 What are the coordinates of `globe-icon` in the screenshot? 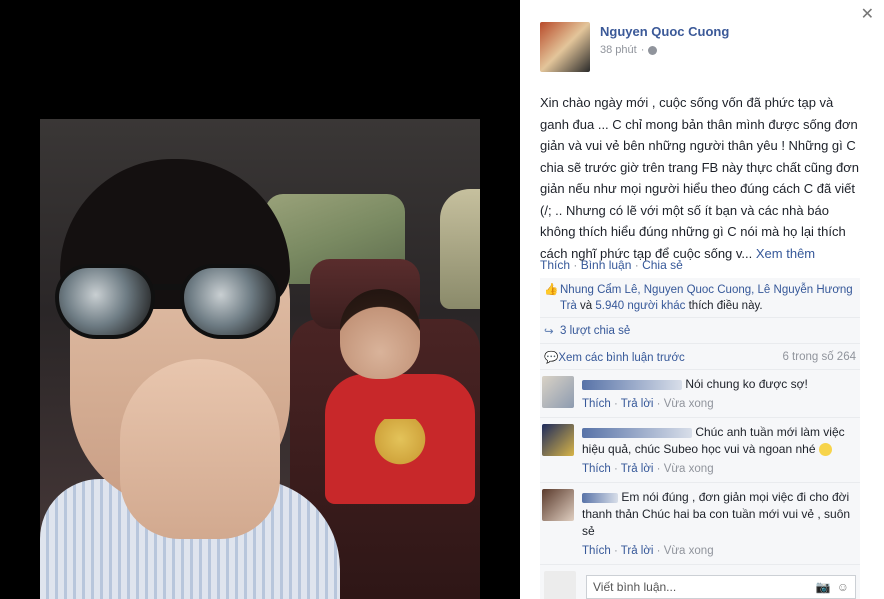 It's located at (653, 50).